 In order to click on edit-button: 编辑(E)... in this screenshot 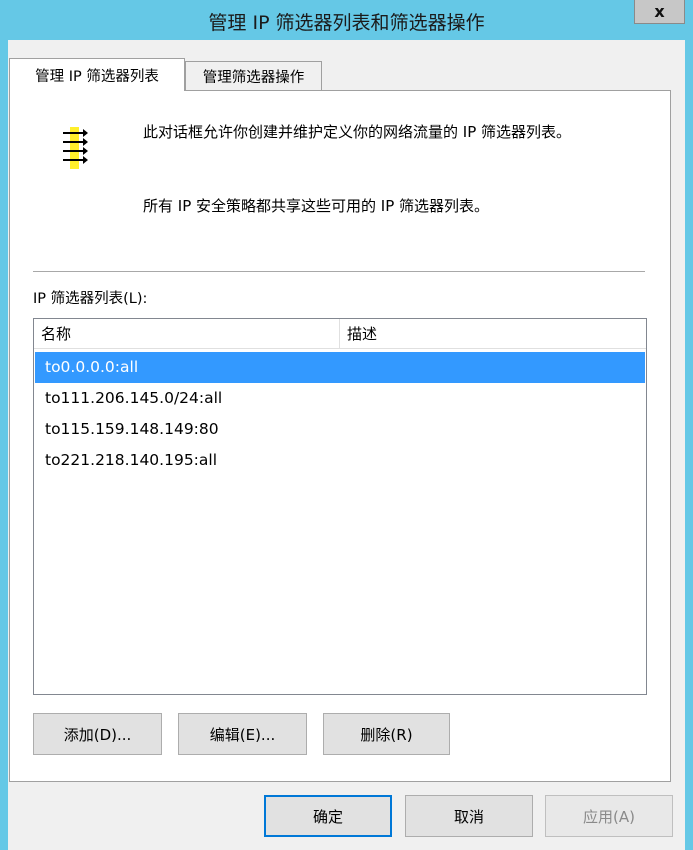, I will do `click(242, 734)`.